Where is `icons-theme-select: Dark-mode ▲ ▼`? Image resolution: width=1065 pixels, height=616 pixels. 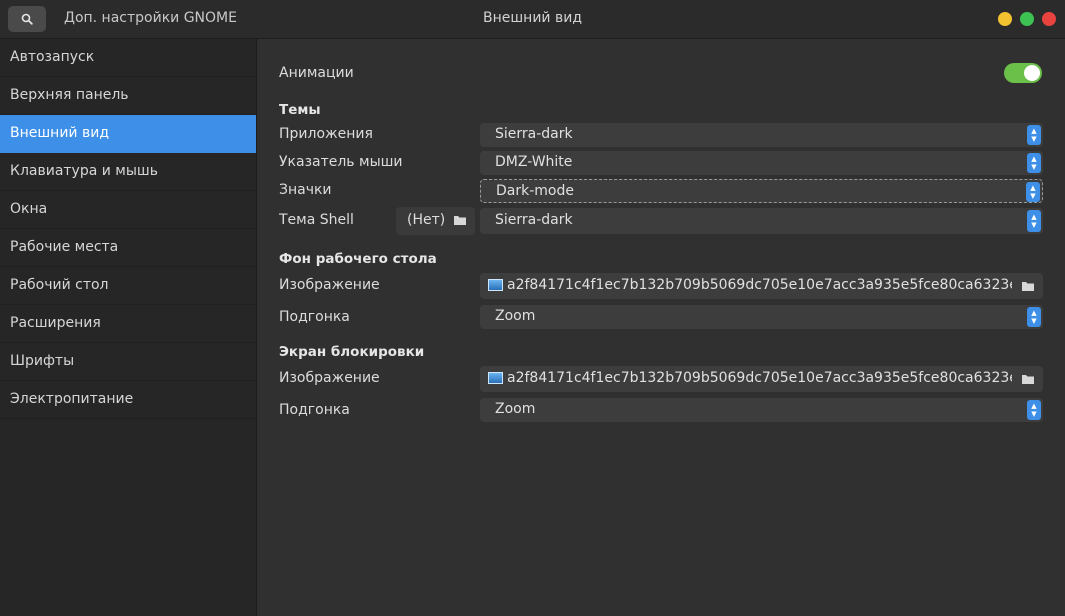 icons-theme-select: Dark-mode ▲ ▼ is located at coordinates (761, 191).